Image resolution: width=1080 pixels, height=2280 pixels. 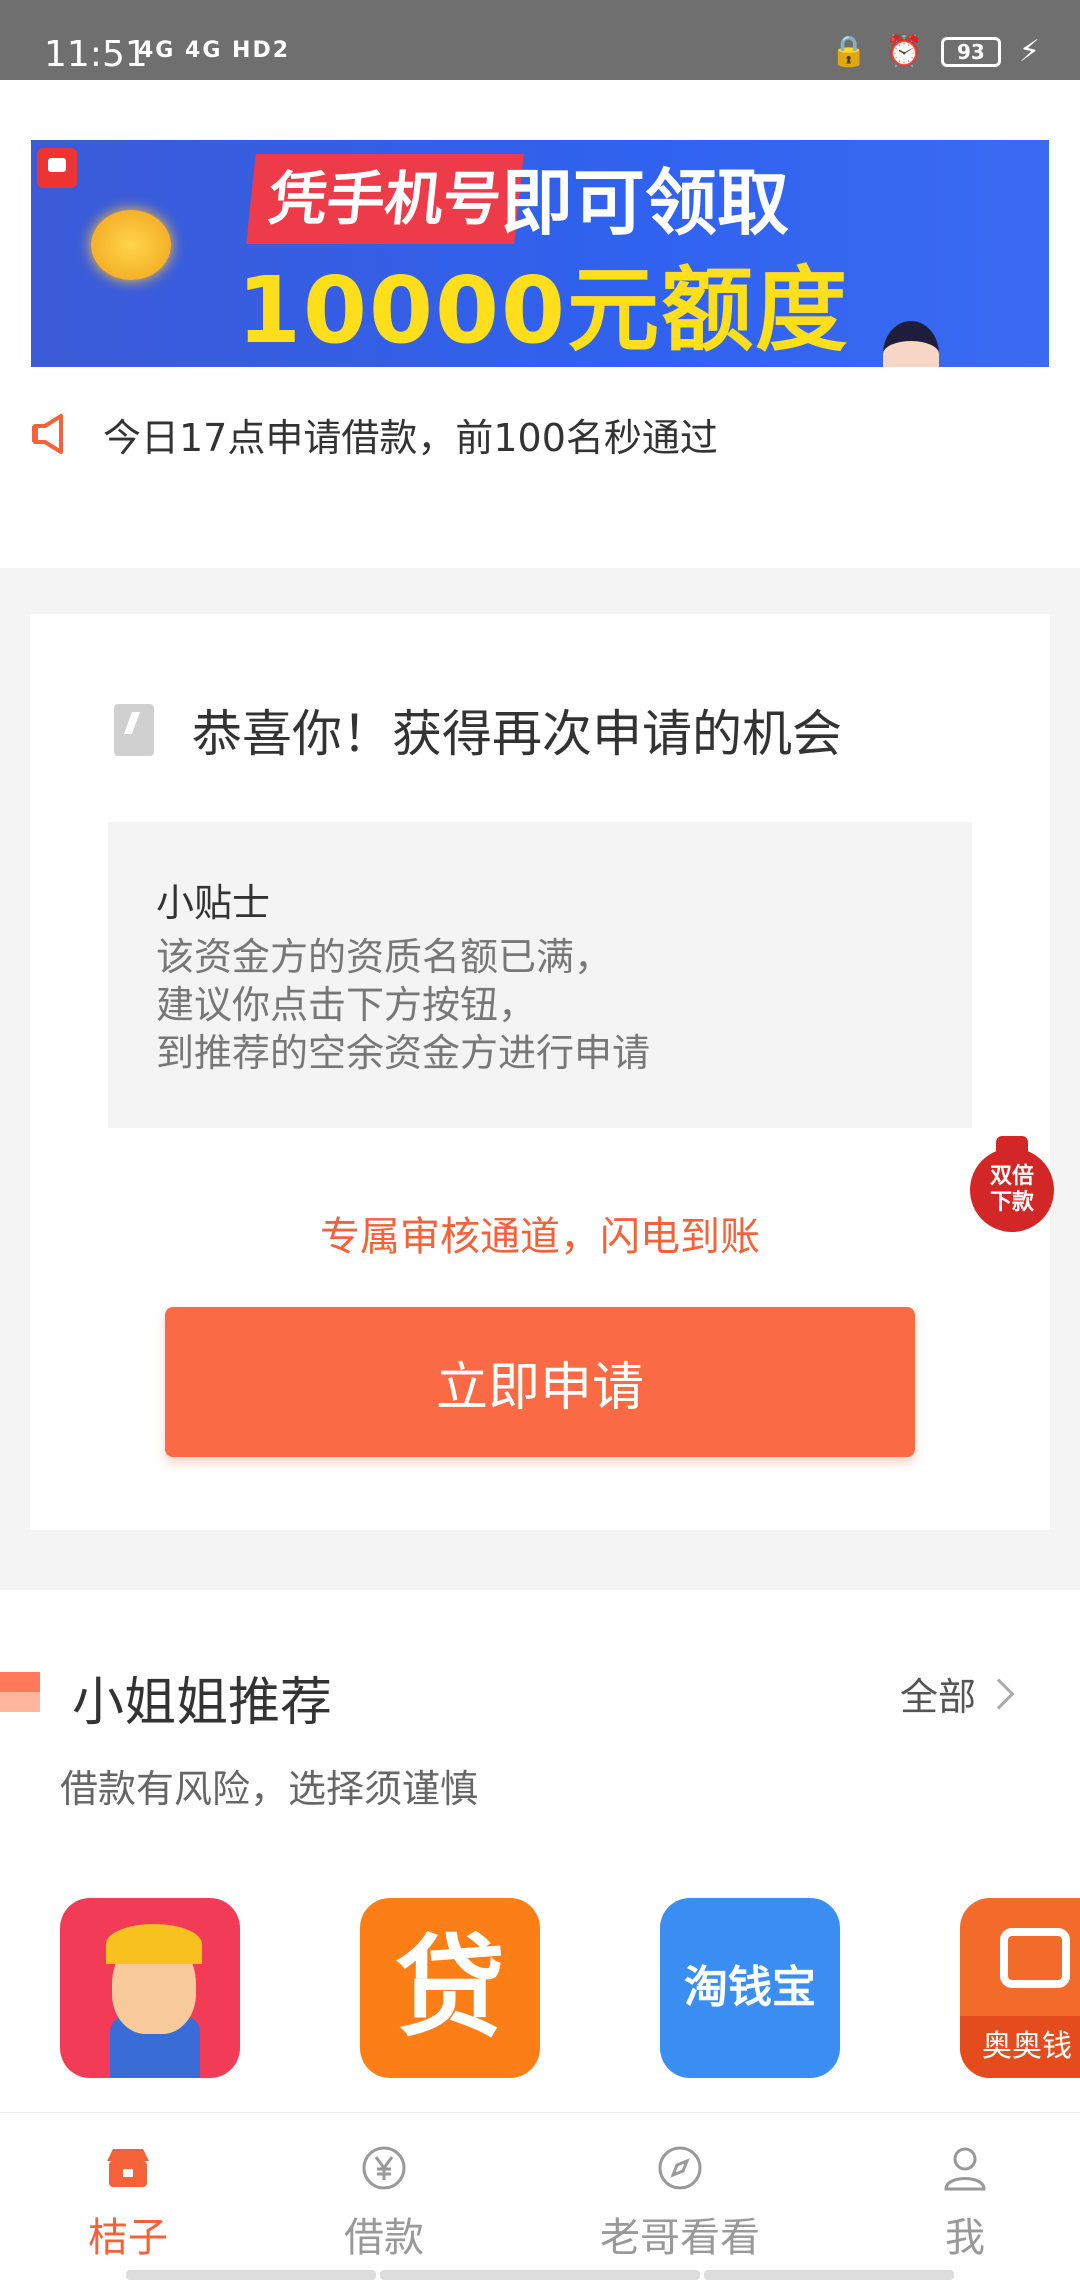 I want to click on recommend-subtitle: 借款有风险，选择须谨慎, so click(x=269, y=1789).